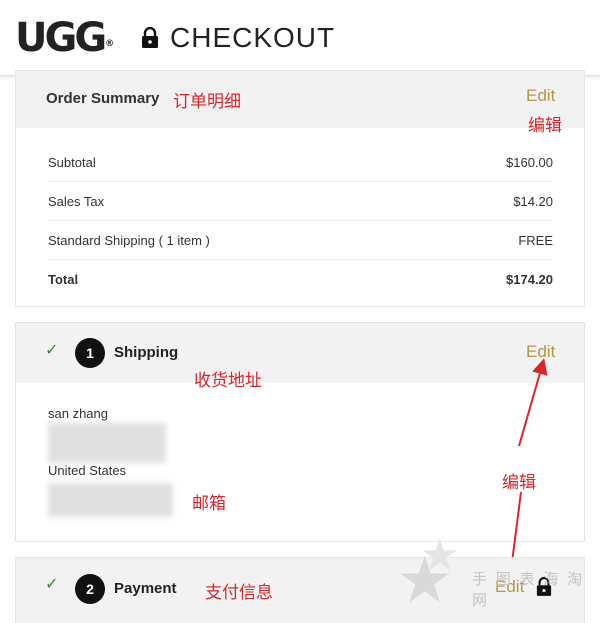 This screenshot has height=623, width=600. What do you see at coordinates (533, 201) in the screenshot?
I see `sales-tax-value: $14.20` at bounding box center [533, 201].